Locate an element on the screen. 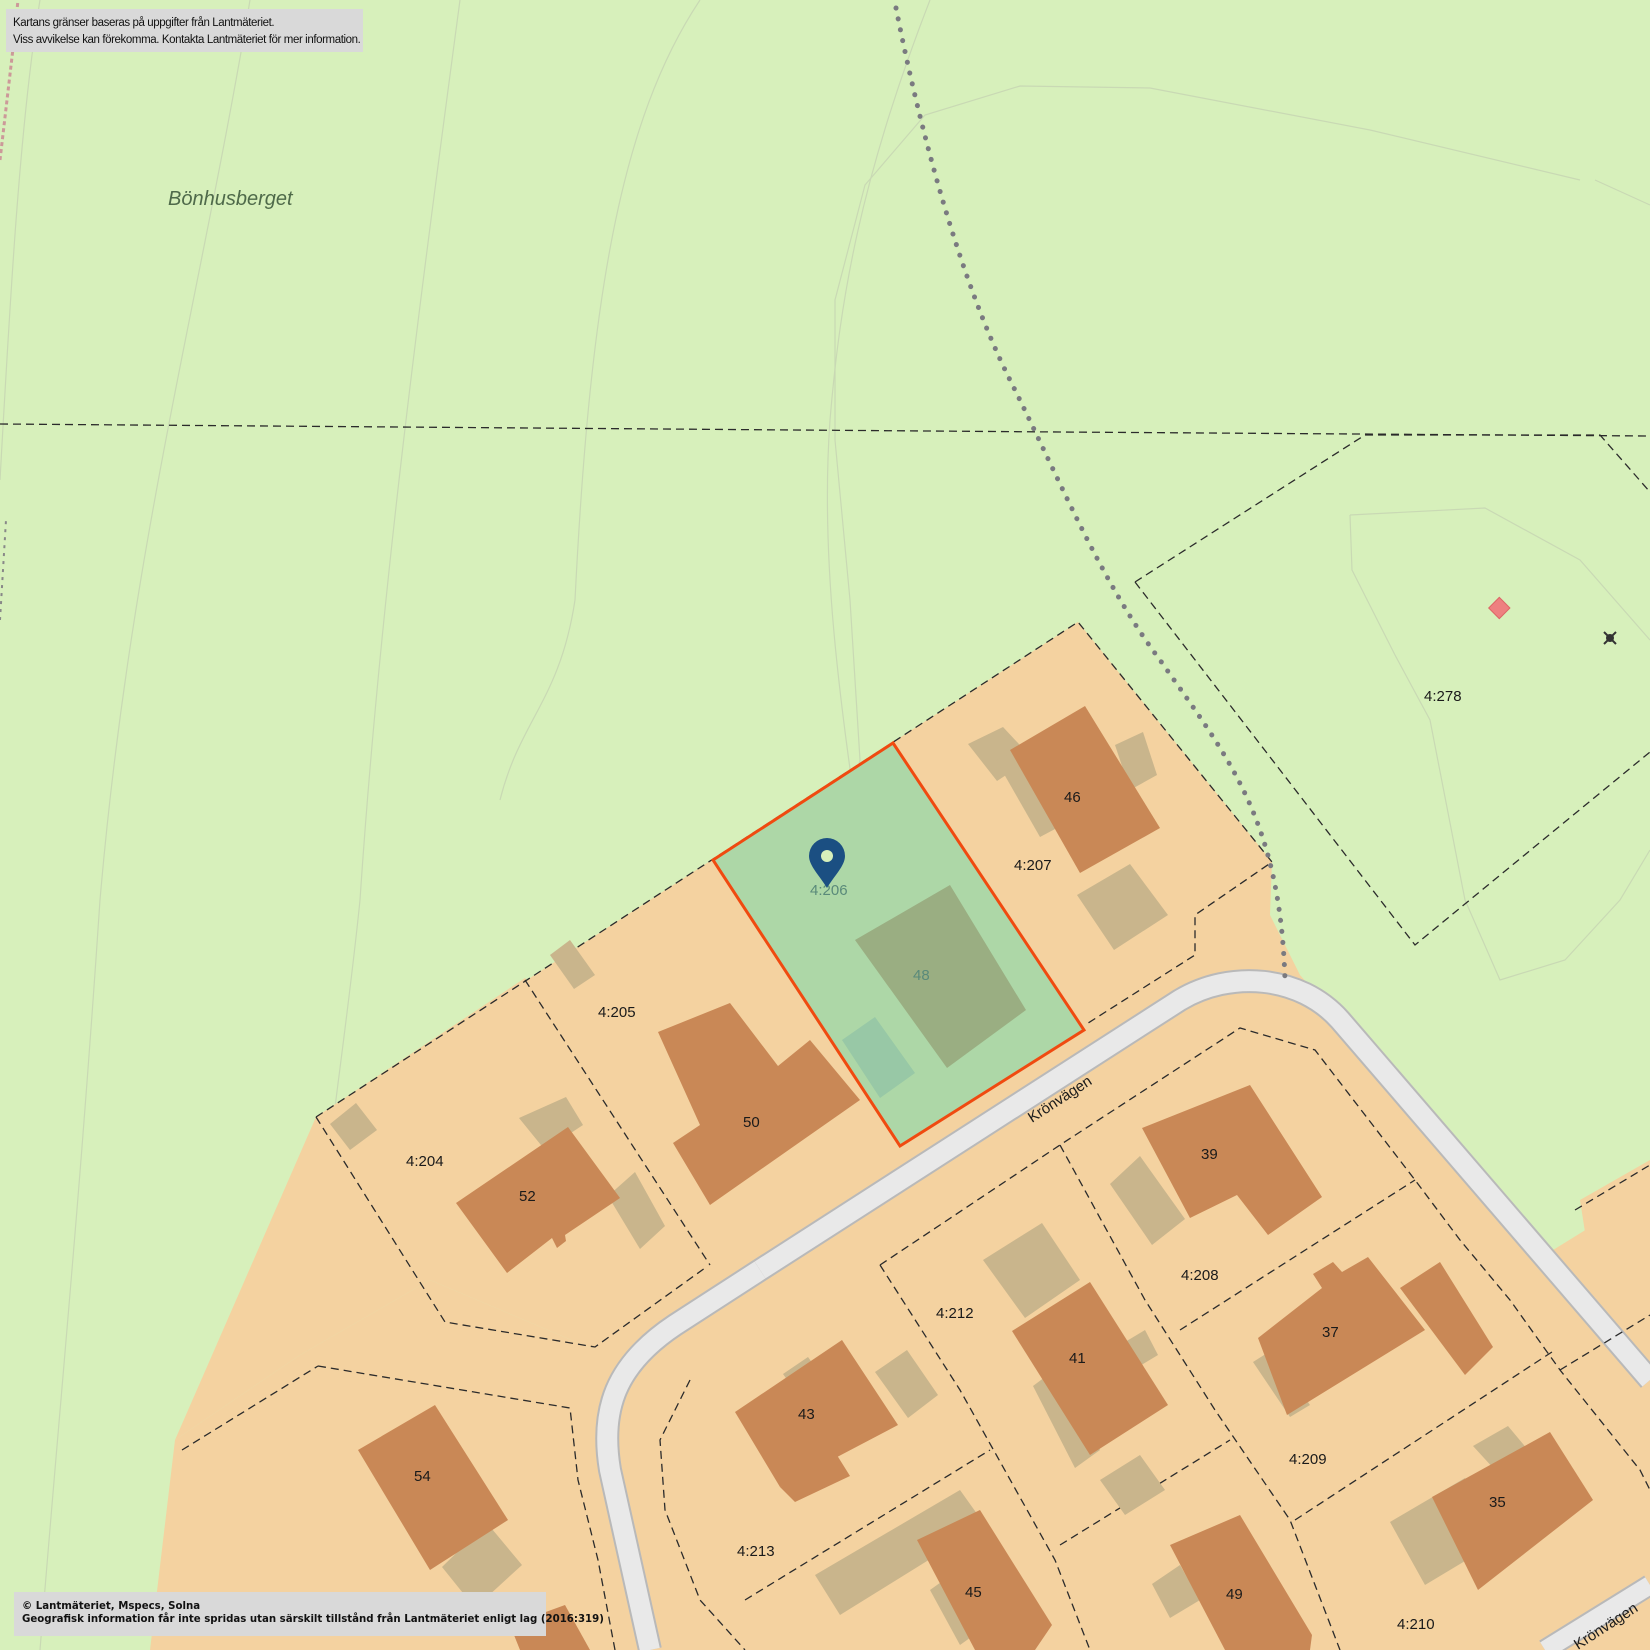  house-number-45: 45 is located at coordinates (973, 1592).